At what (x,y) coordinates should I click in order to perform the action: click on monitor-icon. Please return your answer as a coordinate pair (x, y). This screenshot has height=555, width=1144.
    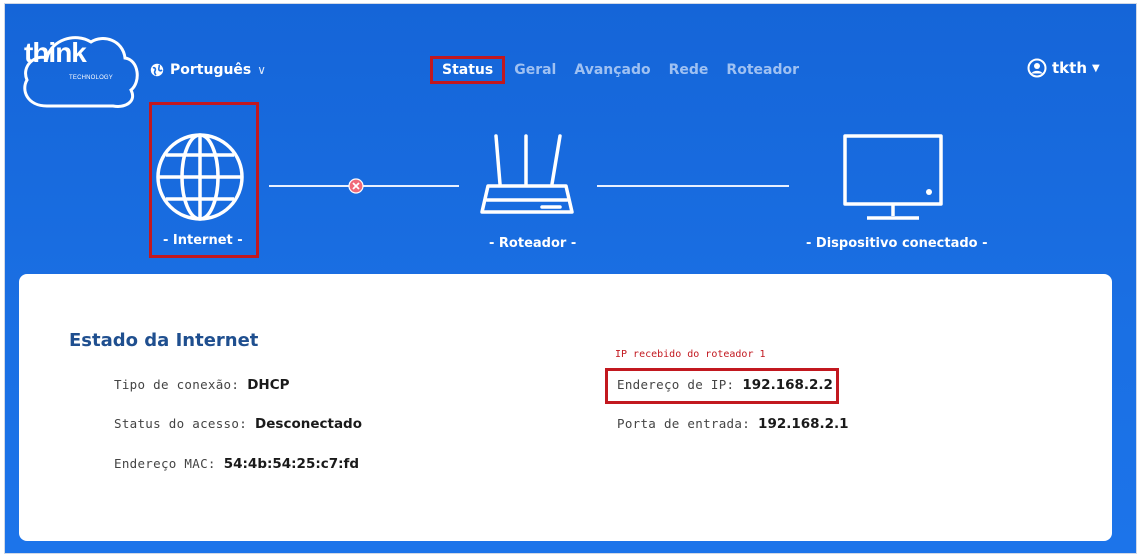
    Looking at the image, I should click on (893, 178).